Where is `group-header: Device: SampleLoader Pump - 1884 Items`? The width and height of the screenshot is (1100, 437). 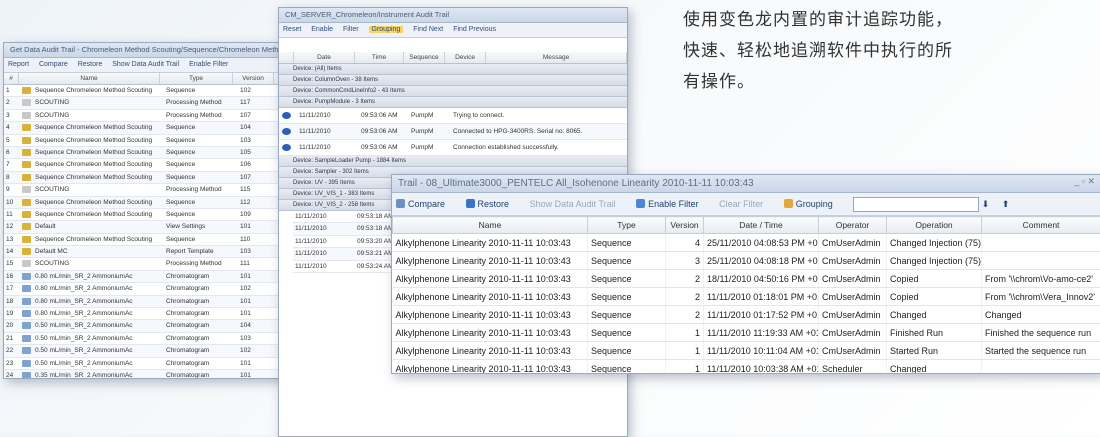 group-header: Device: SampleLoader Pump - 1884 Items is located at coordinates (453, 161).